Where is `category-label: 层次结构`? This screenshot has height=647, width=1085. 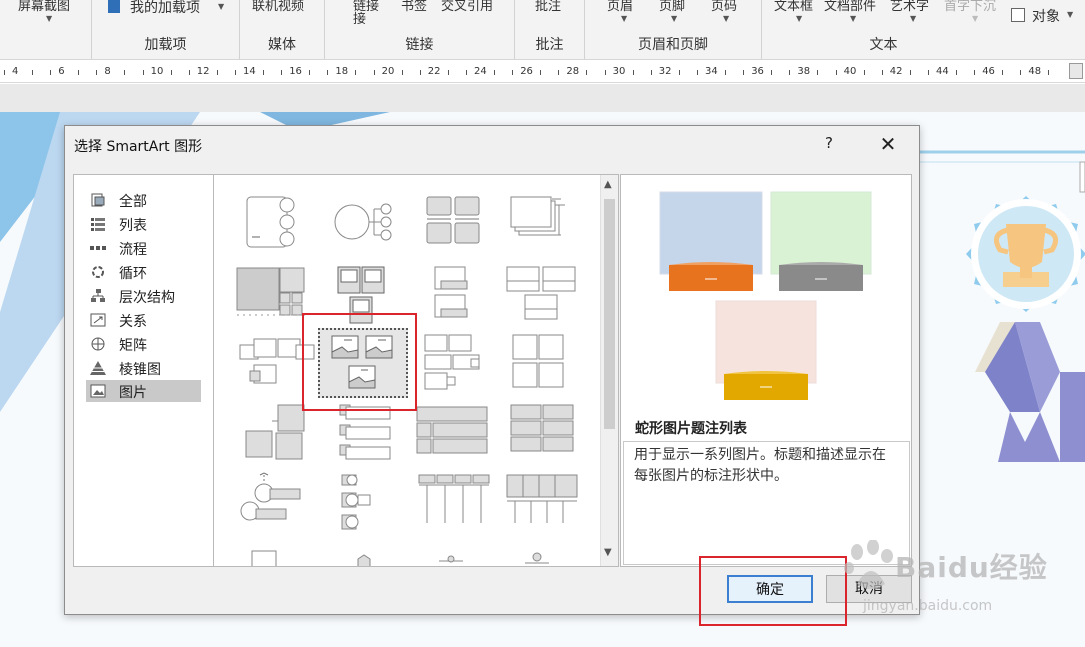 category-label: 层次结构 is located at coordinates (147, 298).